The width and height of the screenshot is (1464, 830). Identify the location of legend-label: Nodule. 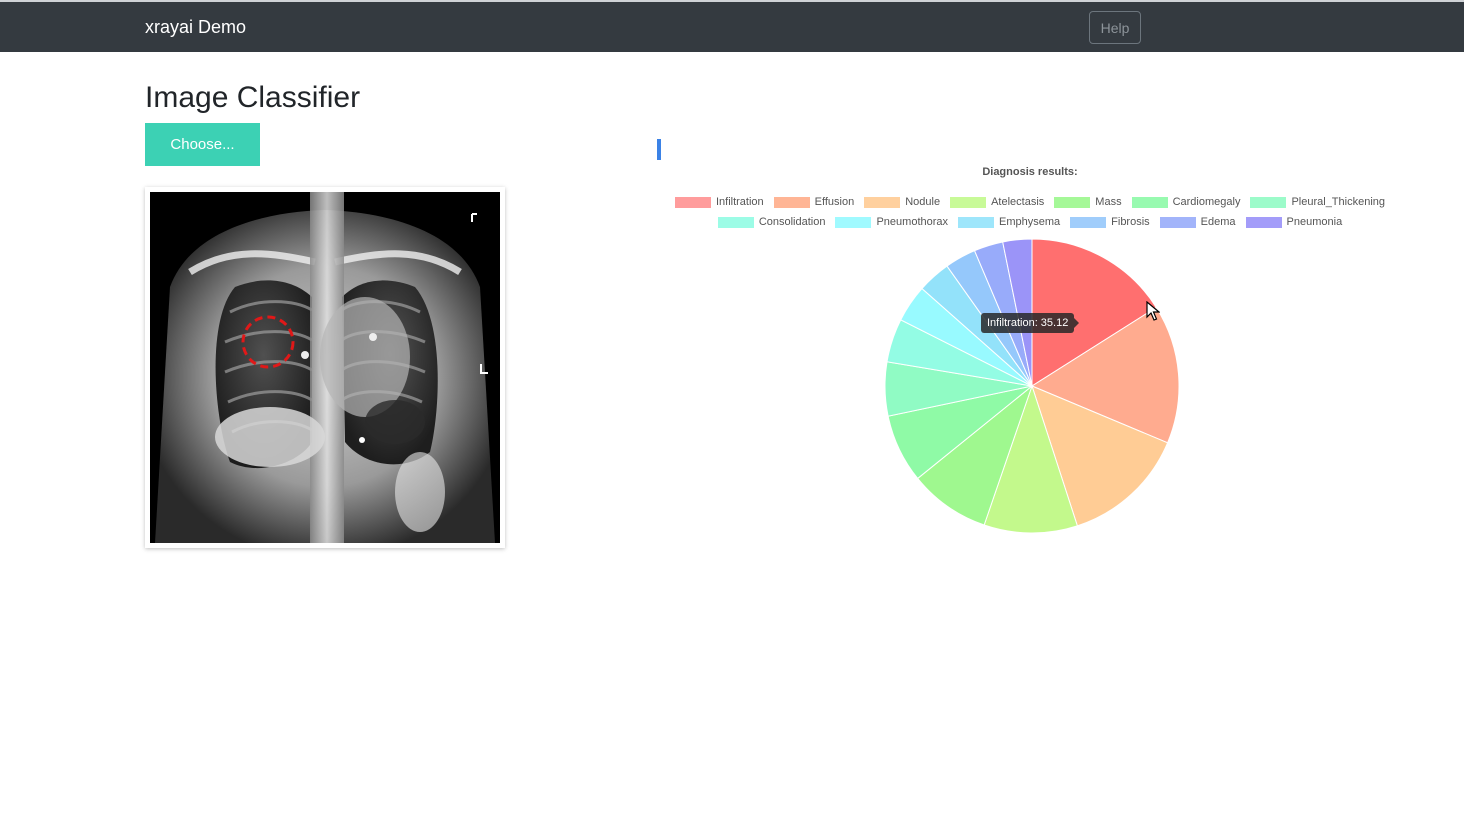
(923, 202).